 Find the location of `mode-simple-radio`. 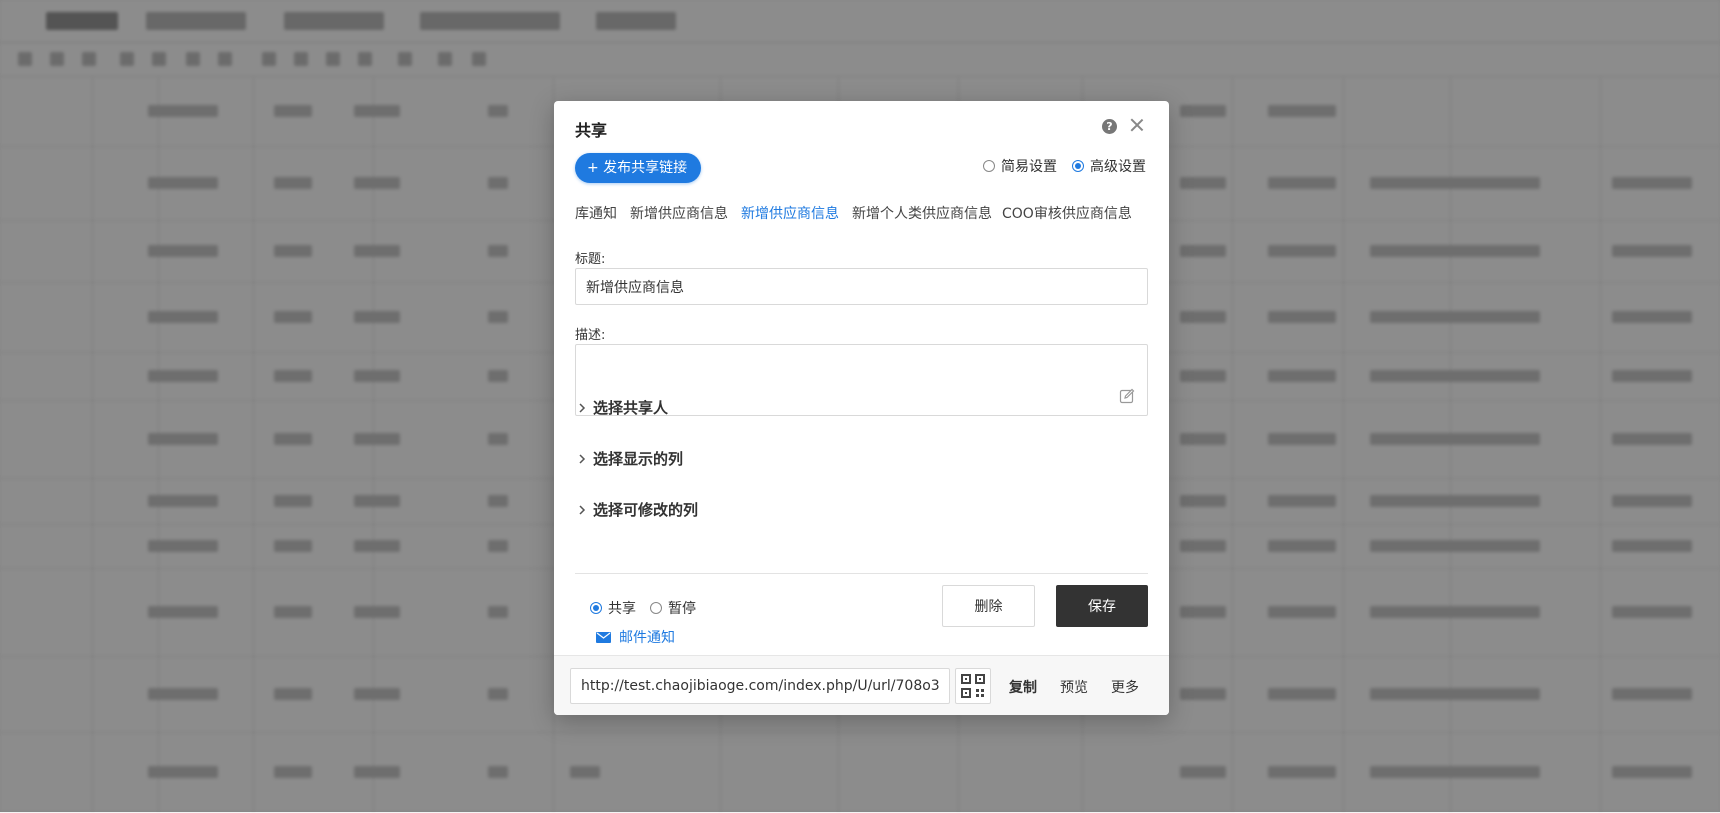

mode-simple-radio is located at coordinates (989, 166).